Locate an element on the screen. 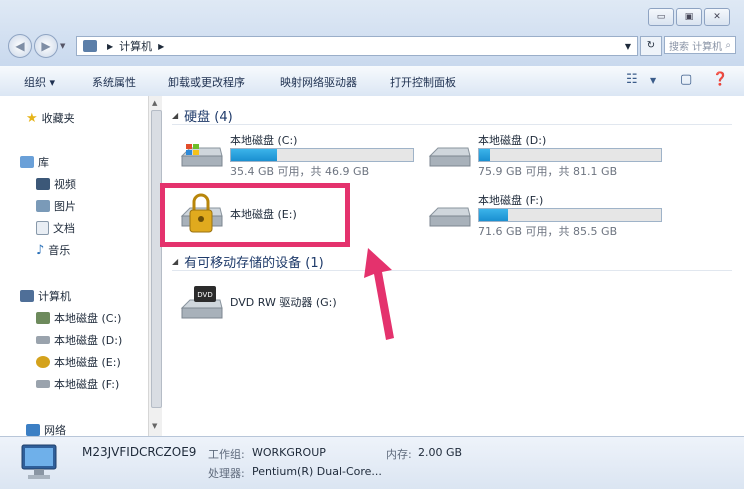 This screenshot has height=489, width=744. address-bar: ▶ 计算机 ▶ ▼ is located at coordinates (357, 46).